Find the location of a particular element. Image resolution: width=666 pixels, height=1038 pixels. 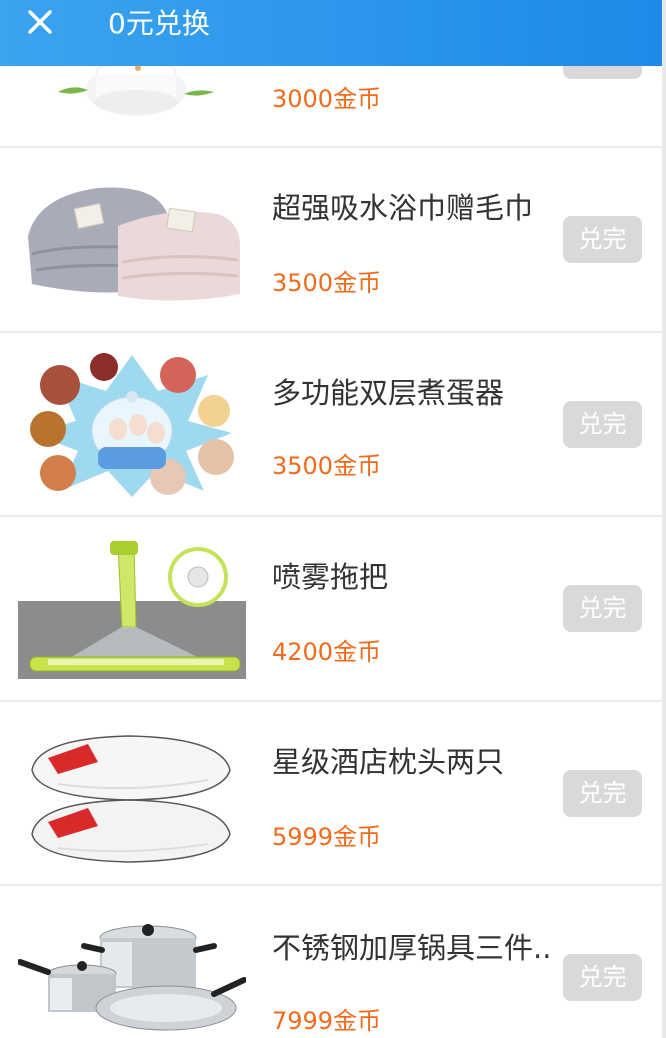

item-price: 3000金币 is located at coordinates (327, 99).